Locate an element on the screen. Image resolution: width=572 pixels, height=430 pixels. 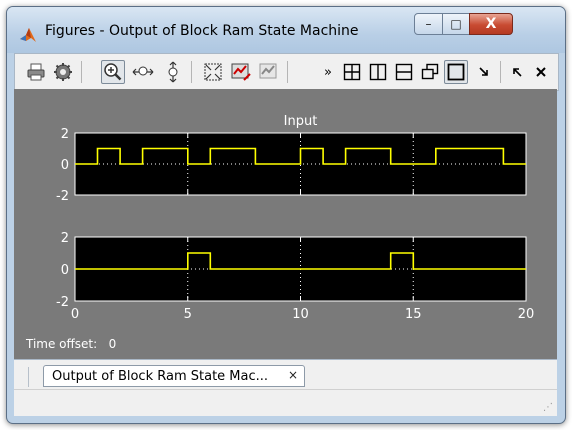
gear-icon is located at coordinates (63, 72).